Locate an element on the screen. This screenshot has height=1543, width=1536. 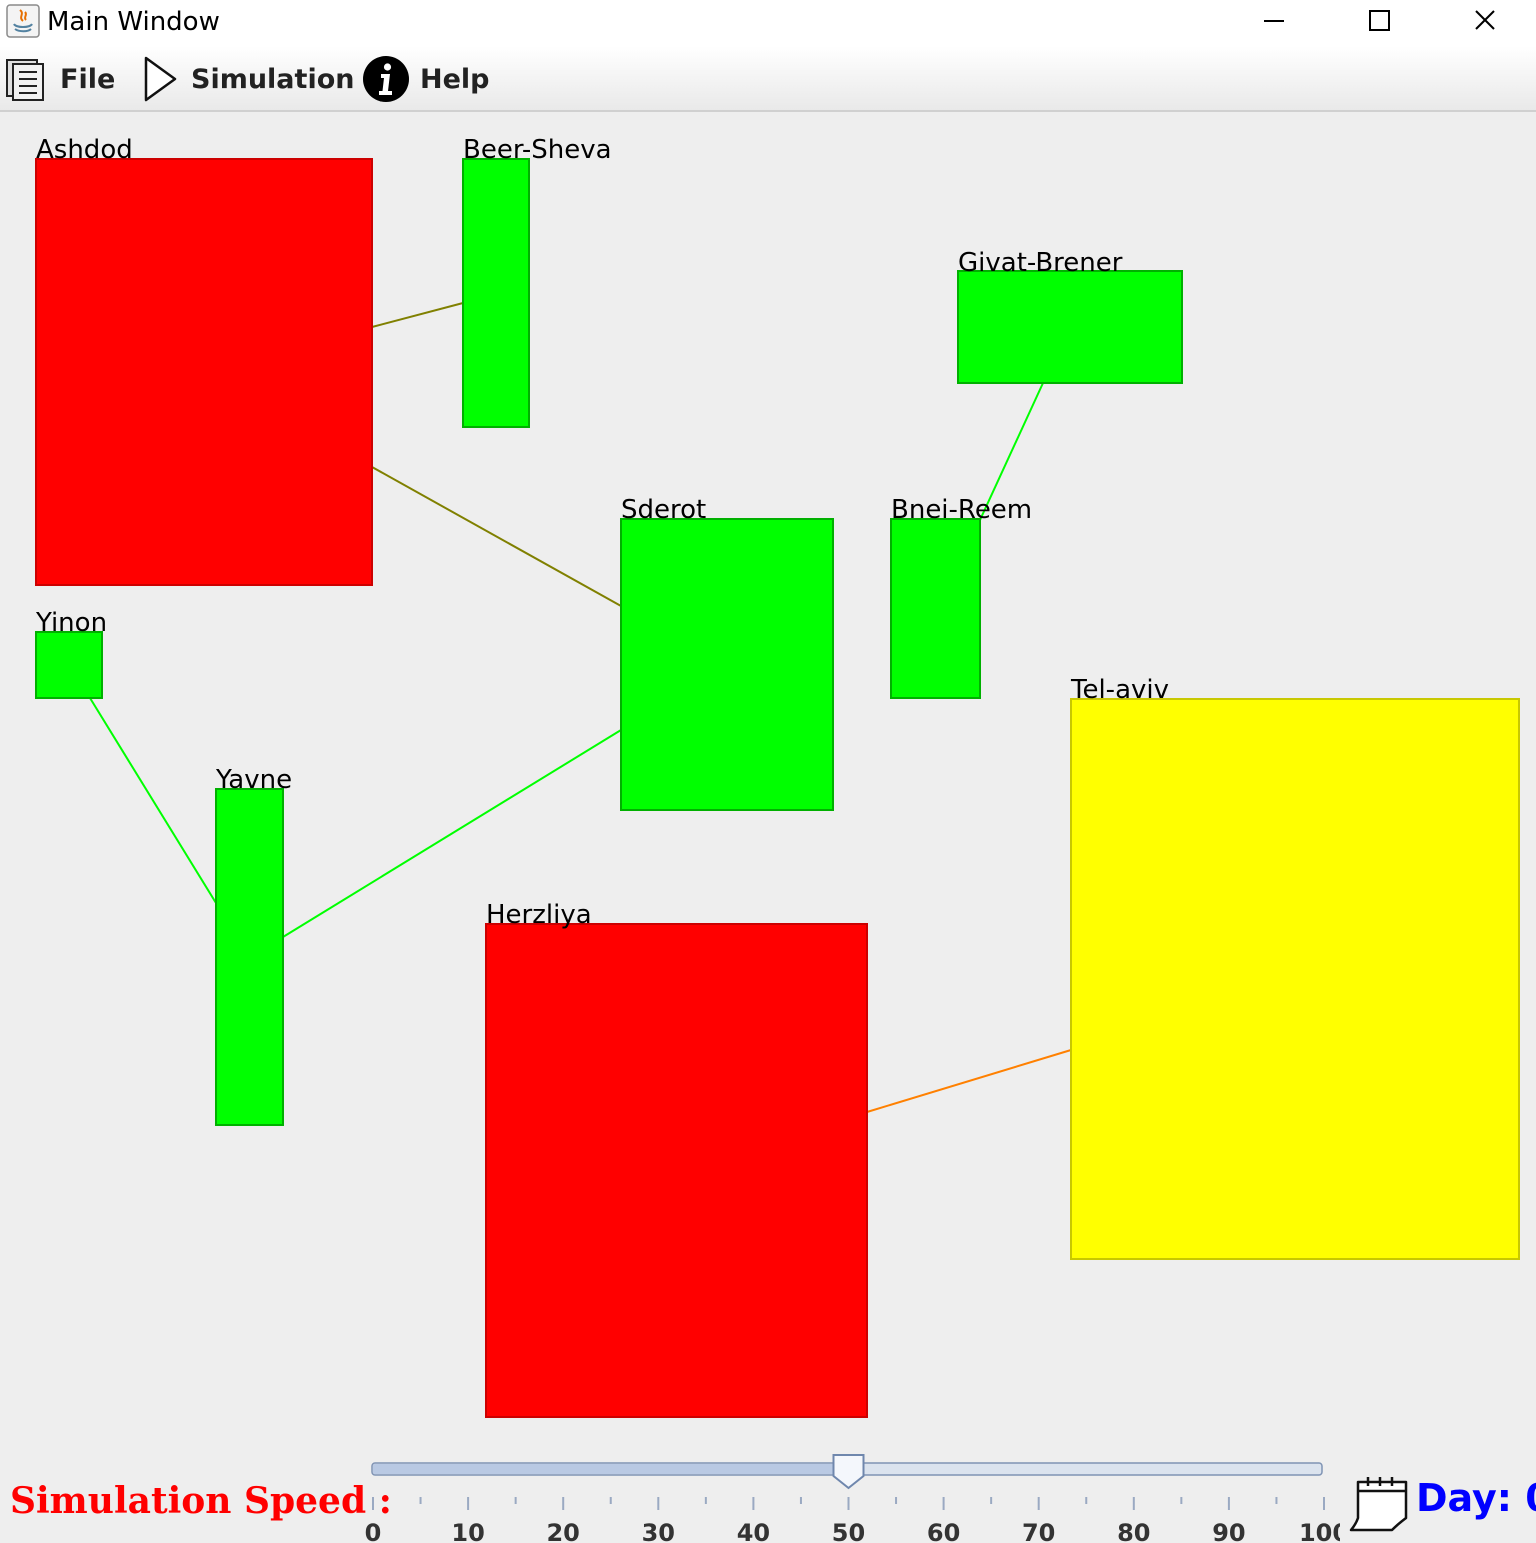
city-label: Herzliya is located at coordinates (539, 915).